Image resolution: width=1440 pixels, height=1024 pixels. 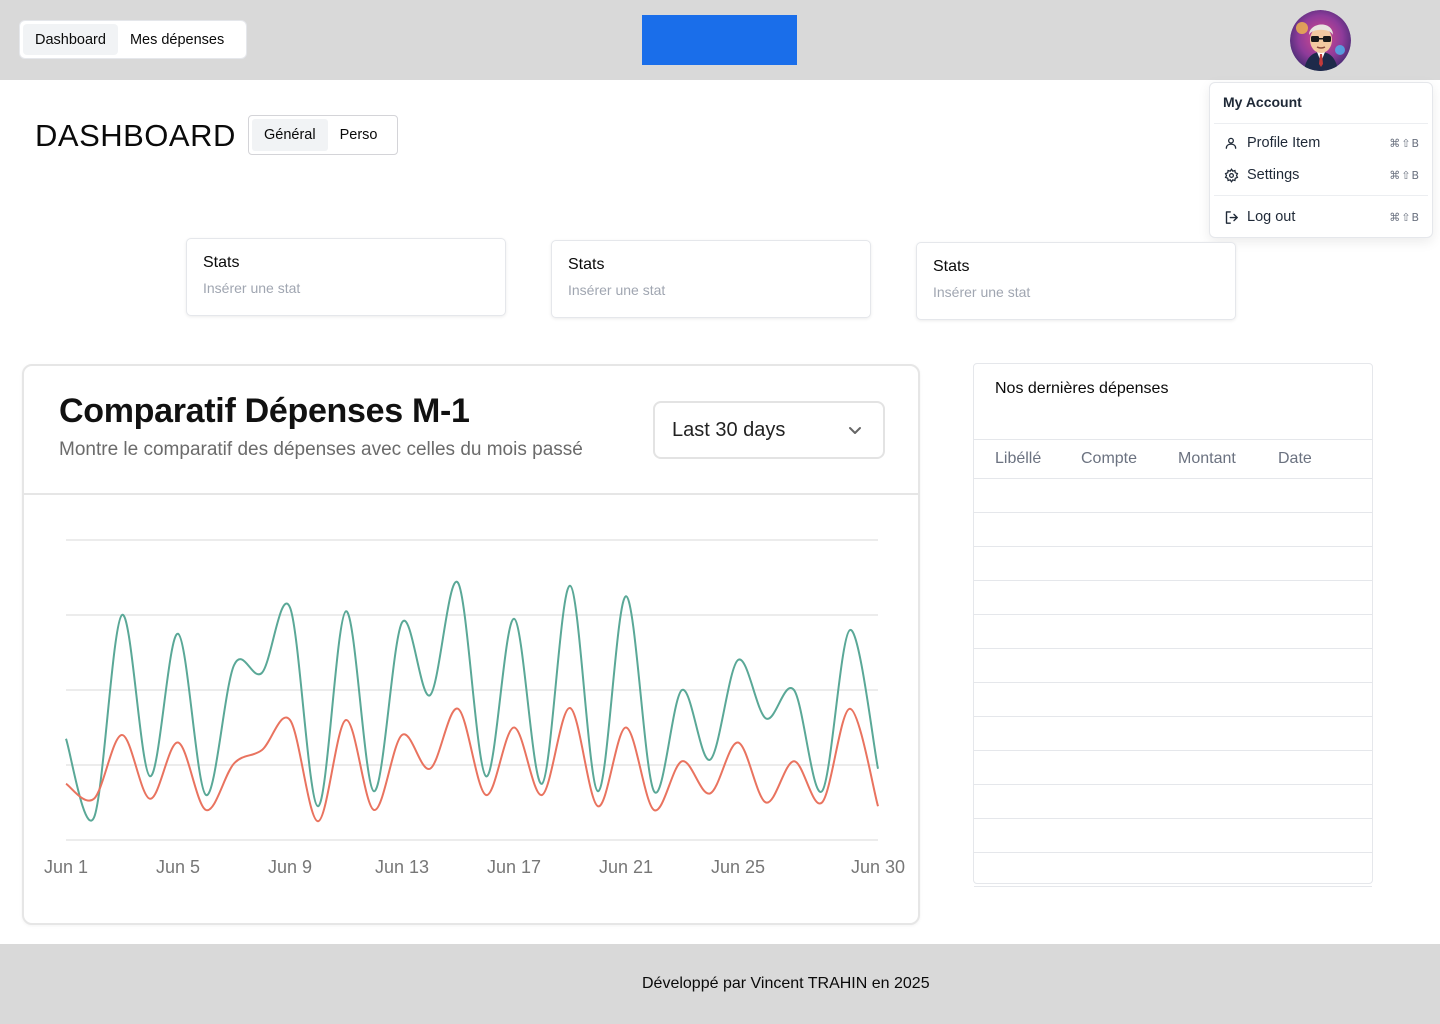 I want to click on menu-item-label: Settings, so click(x=1273, y=175).